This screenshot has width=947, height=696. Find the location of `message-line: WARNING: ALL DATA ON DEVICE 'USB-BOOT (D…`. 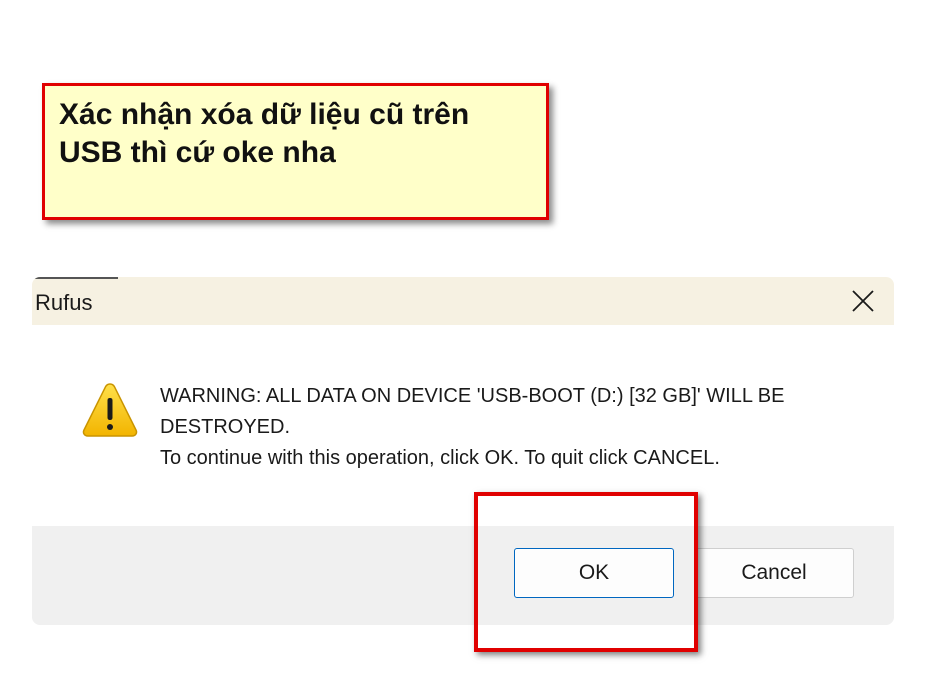

message-line: WARNING: ALL DATA ON DEVICE 'USB-BOOT (D… is located at coordinates (472, 396).